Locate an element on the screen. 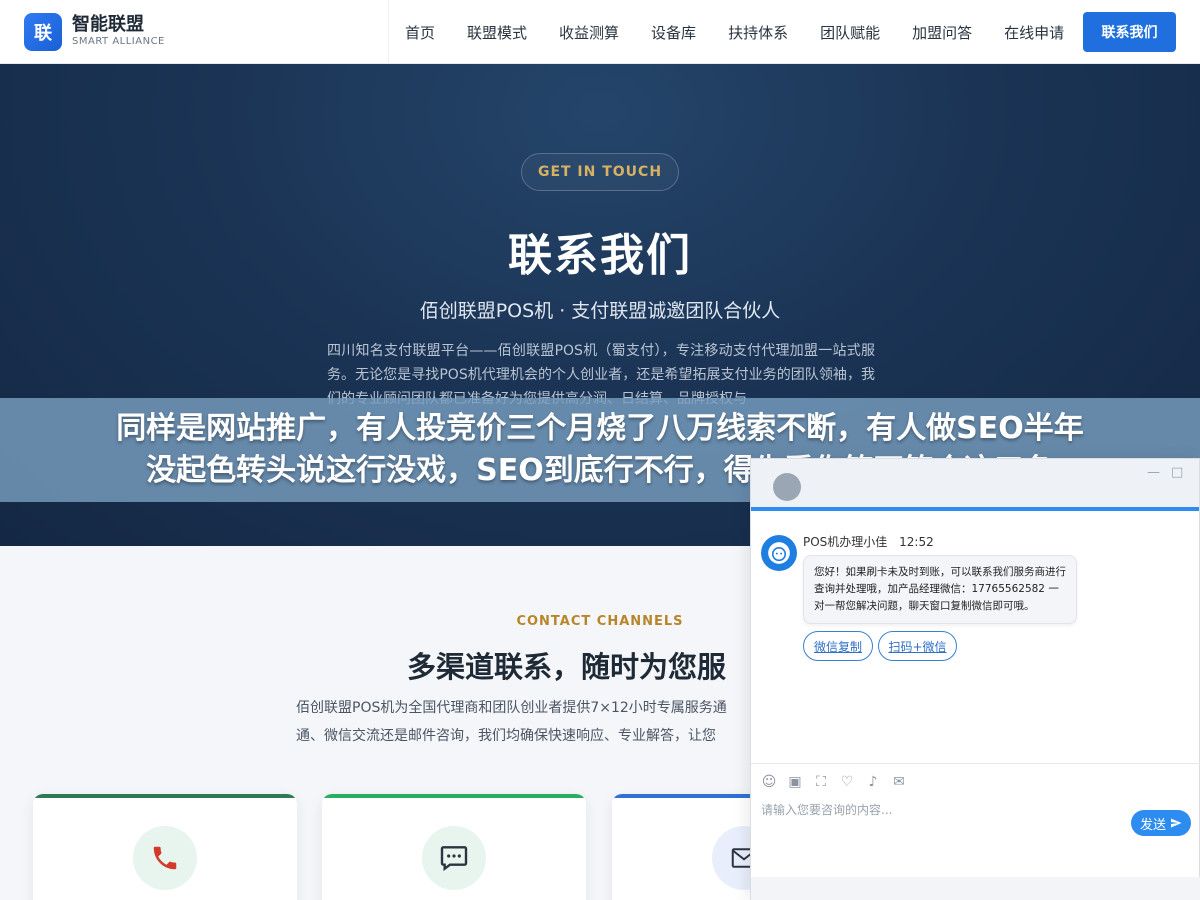  channels-desc-line-2: 通、微信交流还是邮件咨询，我们均确保快速响应、专业解答，让您 is located at coordinates (506, 736).